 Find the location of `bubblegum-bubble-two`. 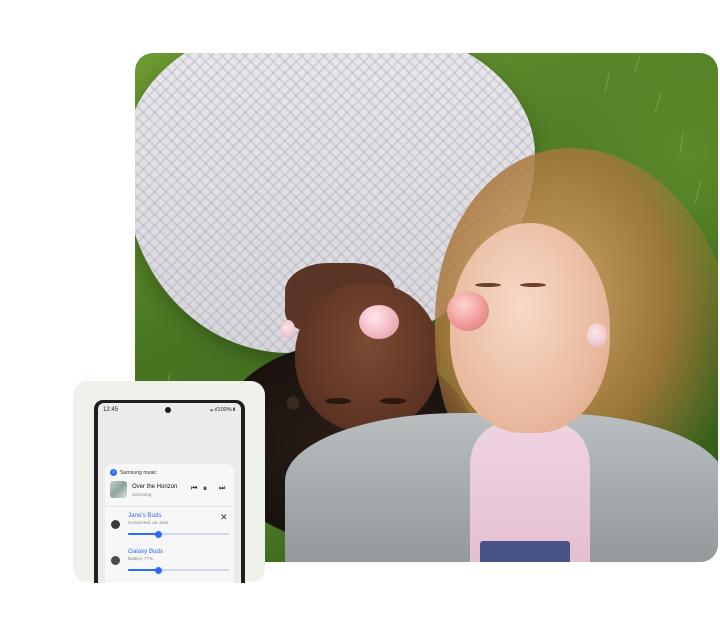

bubblegum-bubble-two is located at coordinates (468, 311).